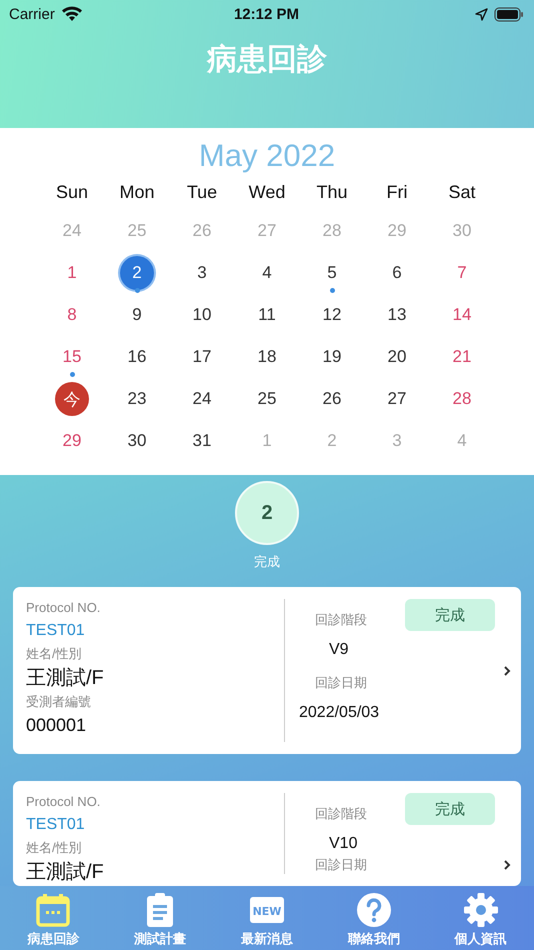  What do you see at coordinates (481, 14) in the screenshot?
I see `location-arrow-icon` at bounding box center [481, 14].